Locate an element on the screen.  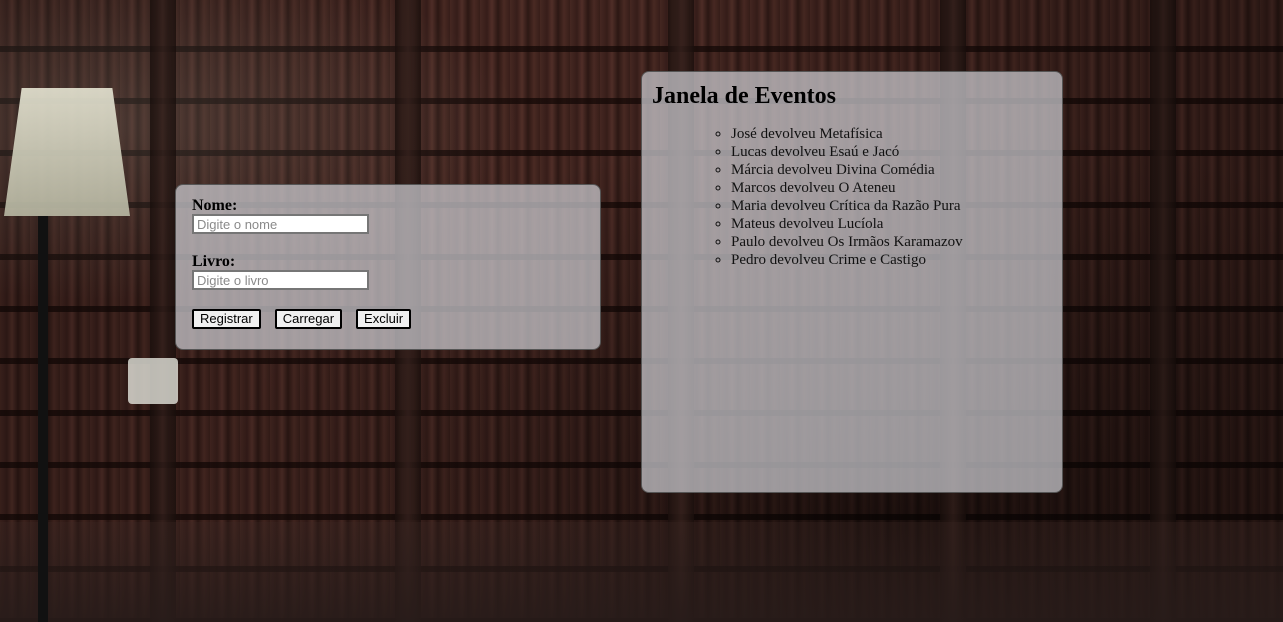
register-button: Registrar is located at coordinates (226, 319).